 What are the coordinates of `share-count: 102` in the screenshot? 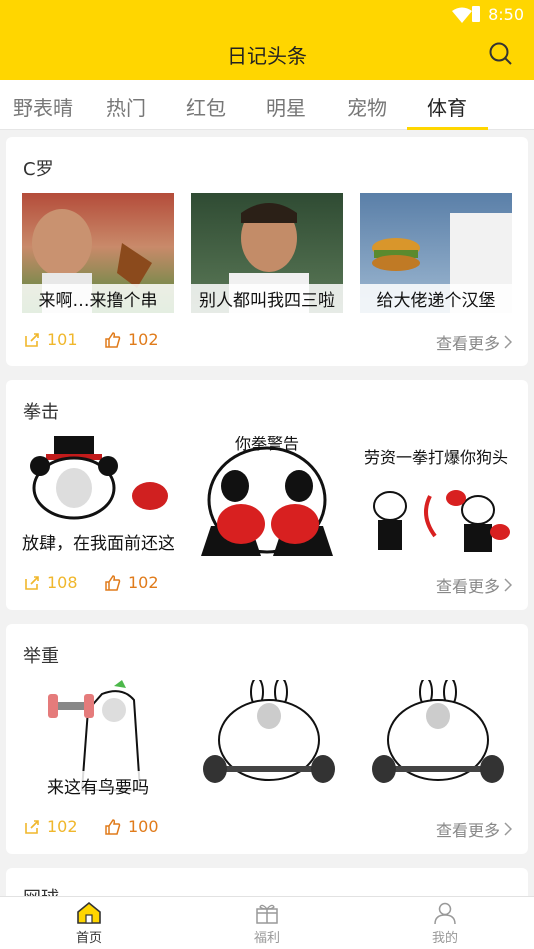 It's located at (50, 826).